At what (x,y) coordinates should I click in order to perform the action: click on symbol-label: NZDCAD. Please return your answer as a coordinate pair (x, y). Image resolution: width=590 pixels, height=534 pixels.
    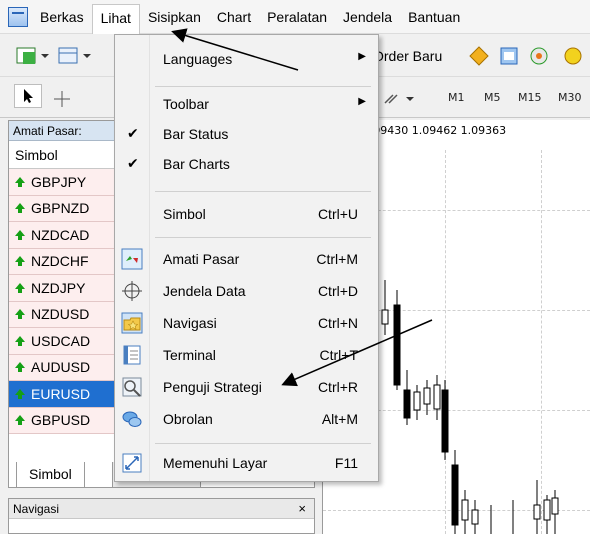
    Looking at the image, I should click on (60, 234).